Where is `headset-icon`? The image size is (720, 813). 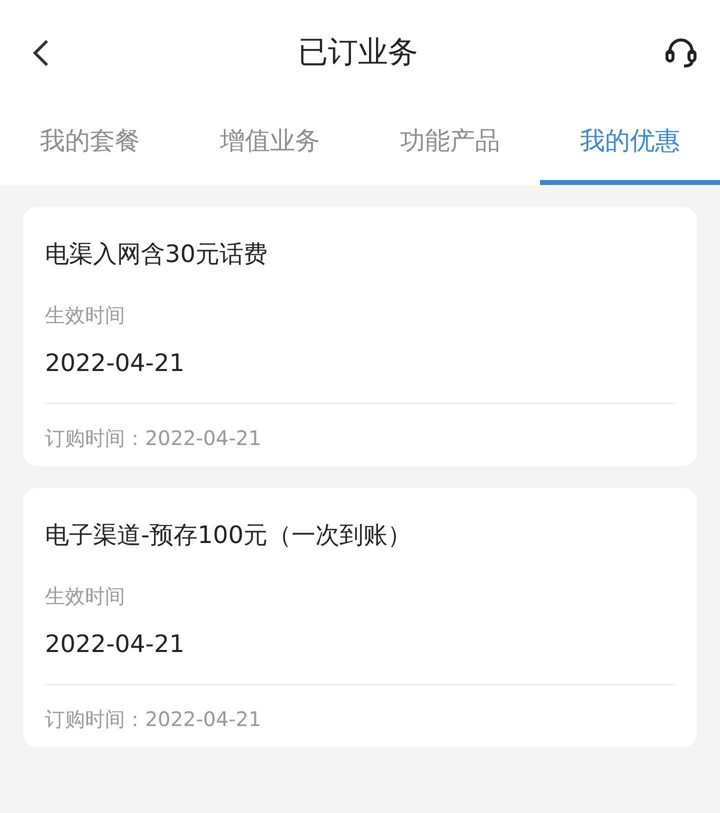 headset-icon is located at coordinates (681, 53).